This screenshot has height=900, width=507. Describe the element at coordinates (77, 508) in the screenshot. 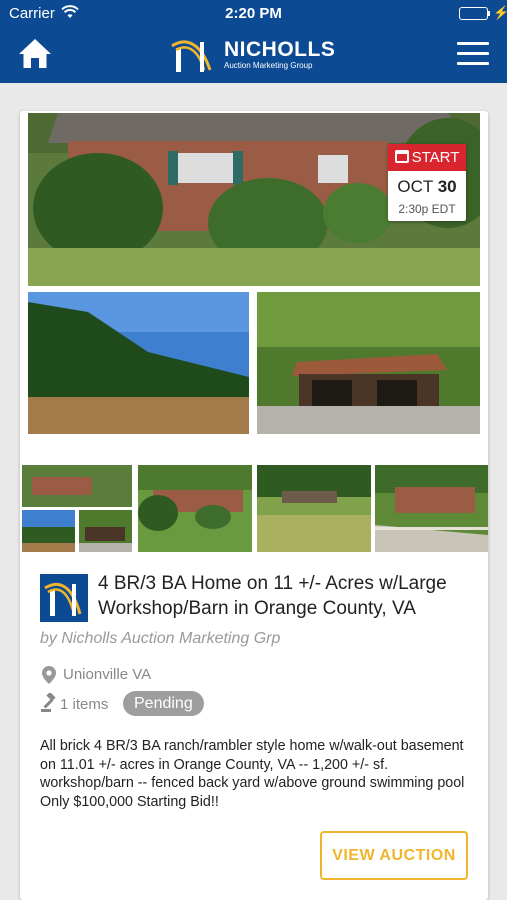

I see `property-collage-photo` at that location.